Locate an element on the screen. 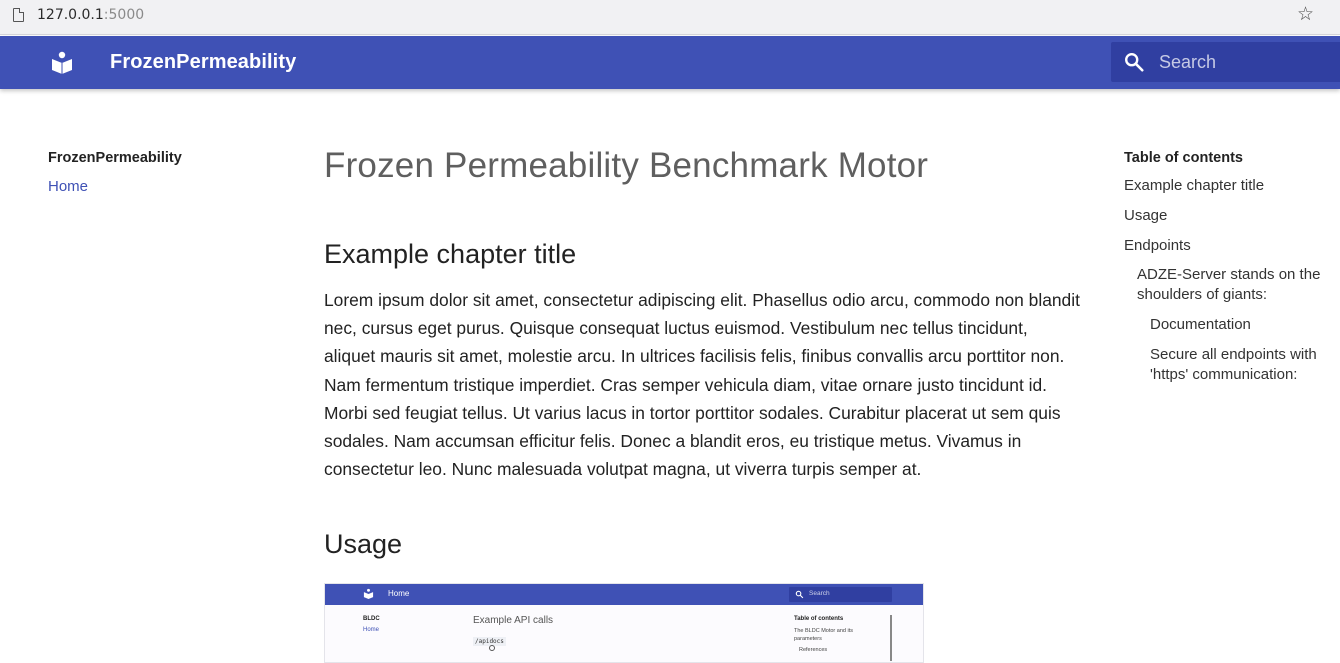 The height and width of the screenshot is (663, 1340). page-icon is located at coordinates (19, 14).